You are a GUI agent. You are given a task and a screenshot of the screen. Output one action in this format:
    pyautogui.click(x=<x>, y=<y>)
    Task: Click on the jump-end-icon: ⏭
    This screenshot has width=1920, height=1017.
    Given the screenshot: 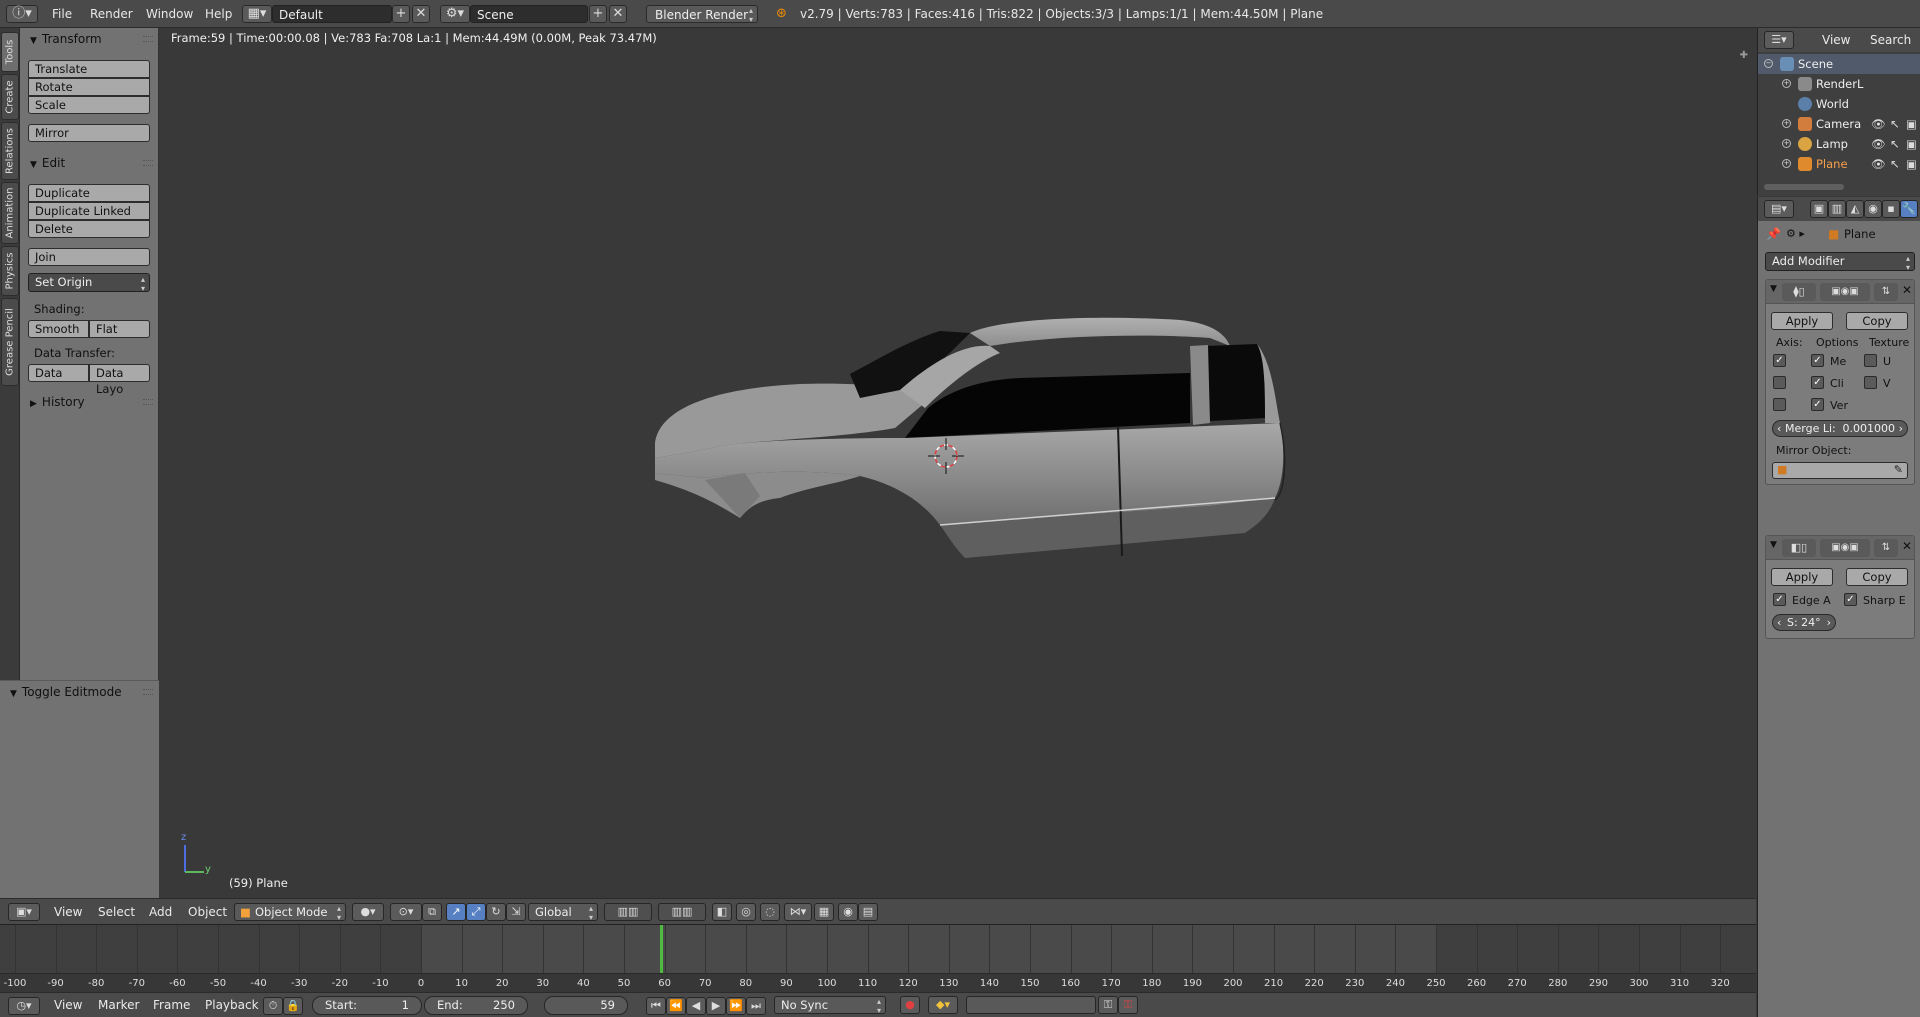 What is the action you would take?
    pyautogui.click(x=756, y=1006)
    